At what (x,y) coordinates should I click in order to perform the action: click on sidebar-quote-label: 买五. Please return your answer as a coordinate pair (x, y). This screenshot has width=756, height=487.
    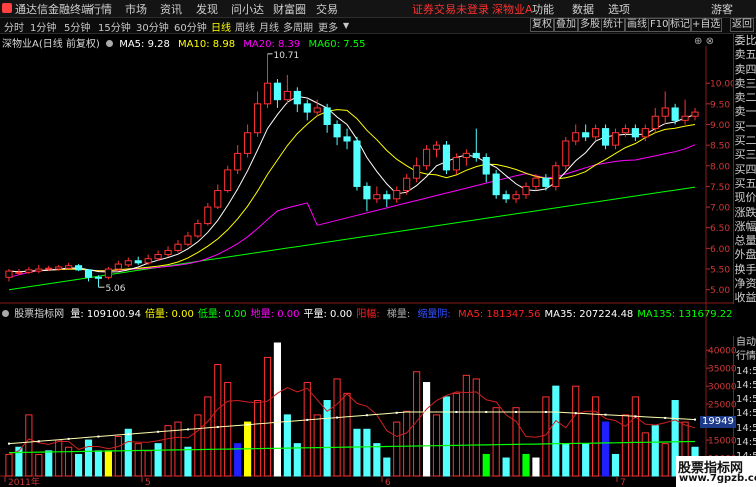
    Looking at the image, I should click on (745, 183).